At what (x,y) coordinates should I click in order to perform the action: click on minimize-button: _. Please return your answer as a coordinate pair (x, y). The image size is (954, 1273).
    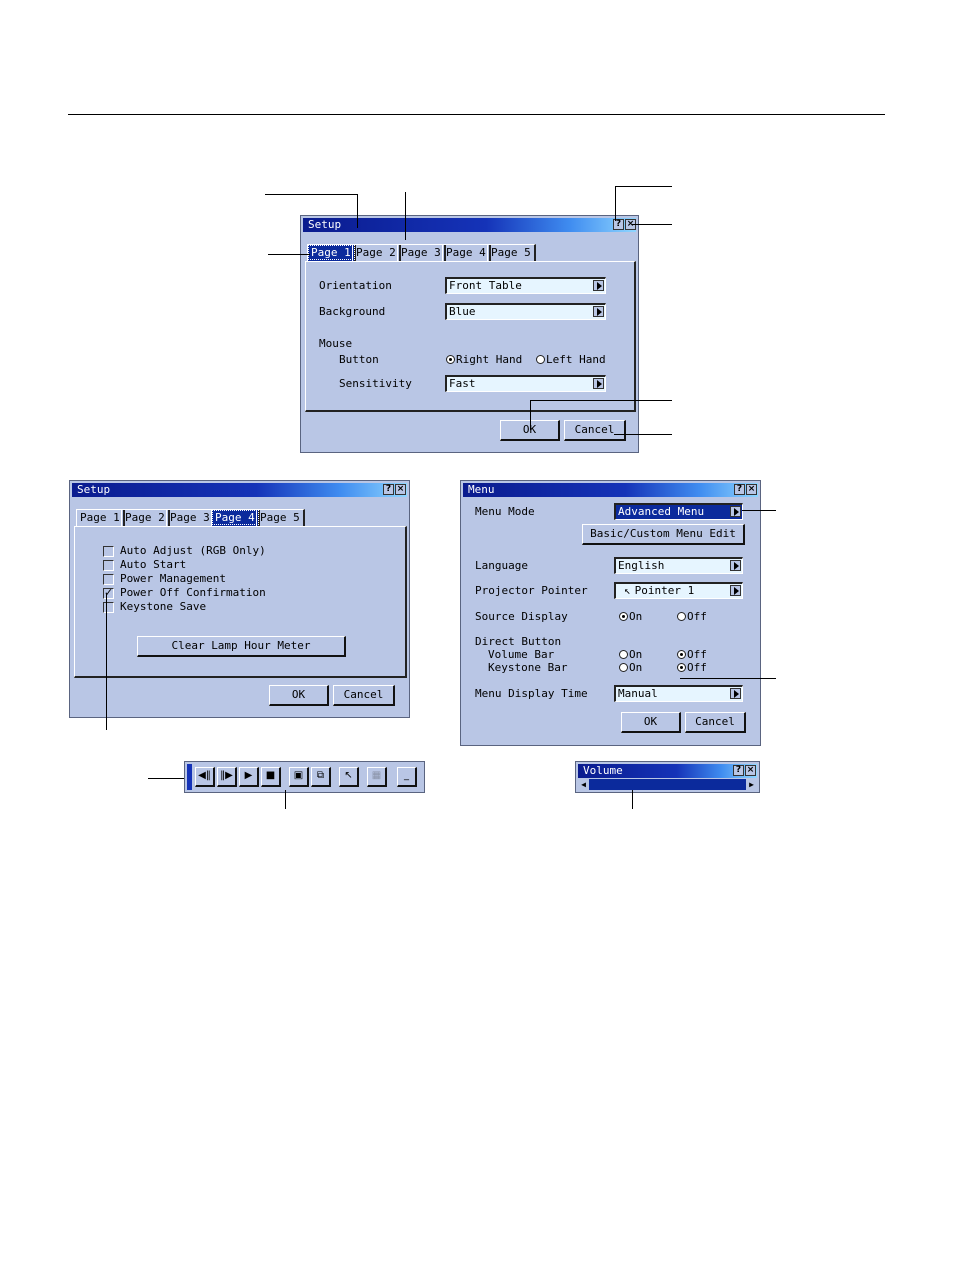
    Looking at the image, I should click on (407, 777).